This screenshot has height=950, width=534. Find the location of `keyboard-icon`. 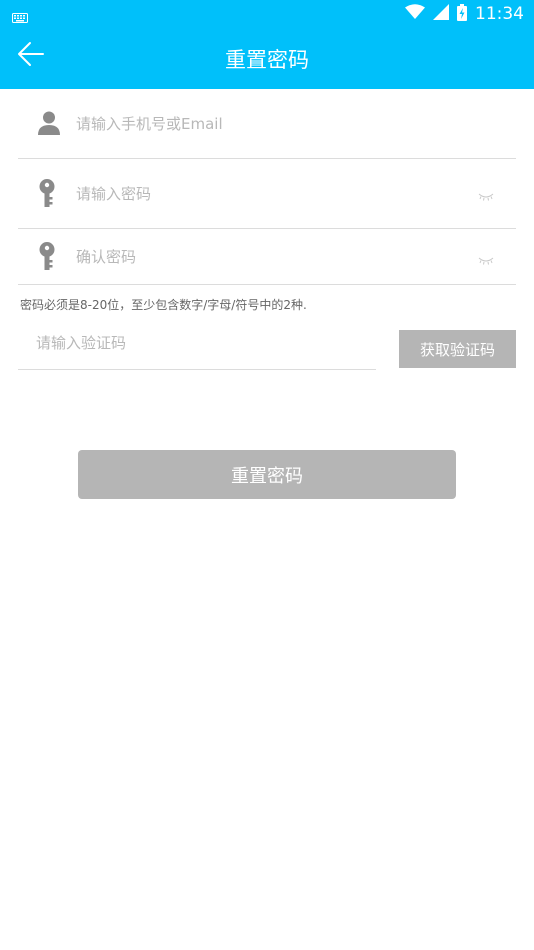

keyboard-icon is located at coordinates (20, 17).